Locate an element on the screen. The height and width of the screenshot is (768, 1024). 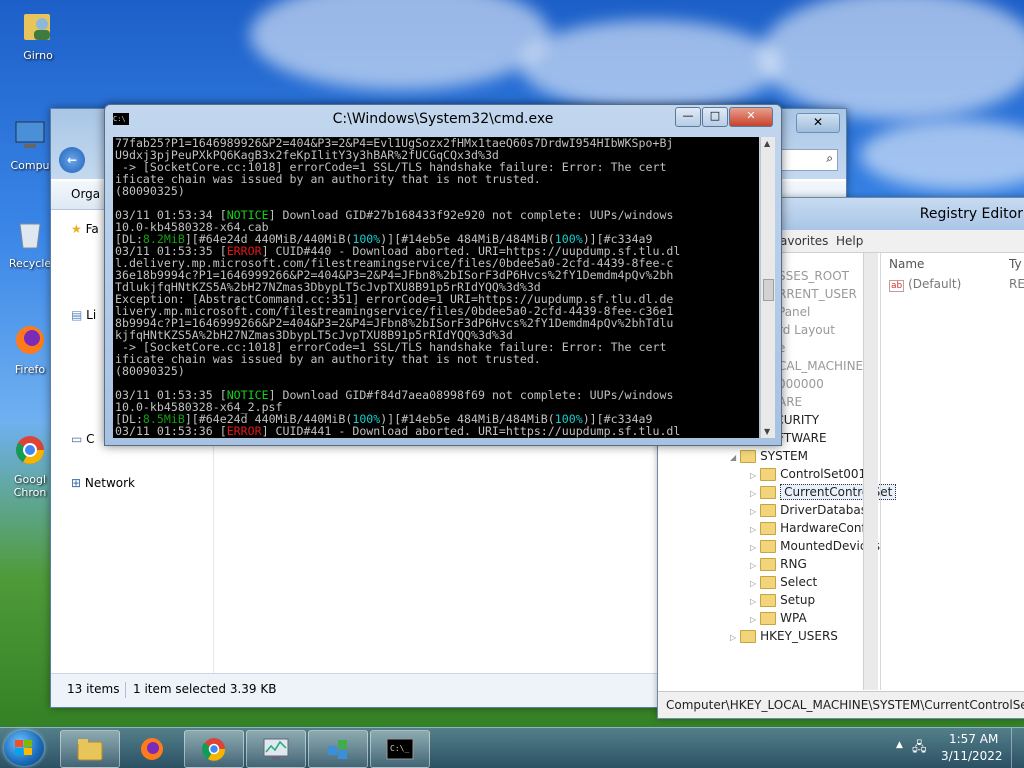
expand-arrow-icon: ◢ is located at coordinates (733, 457).